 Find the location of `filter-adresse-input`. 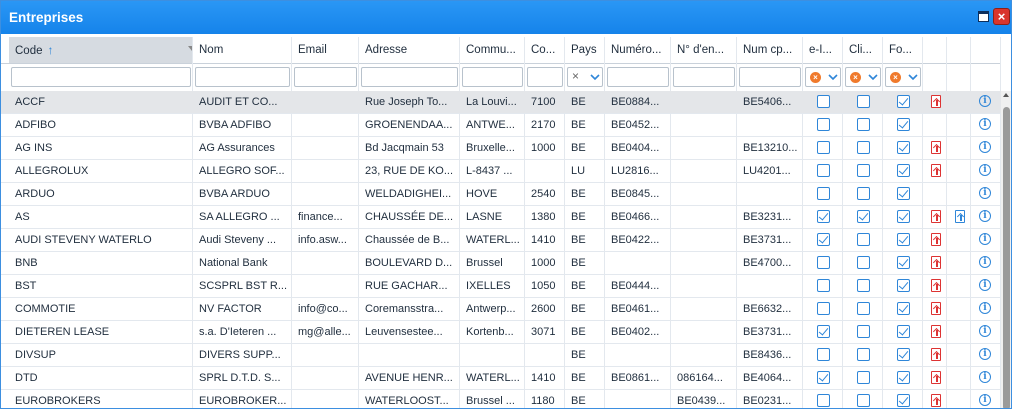

filter-adresse-input is located at coordinates (409, 77).